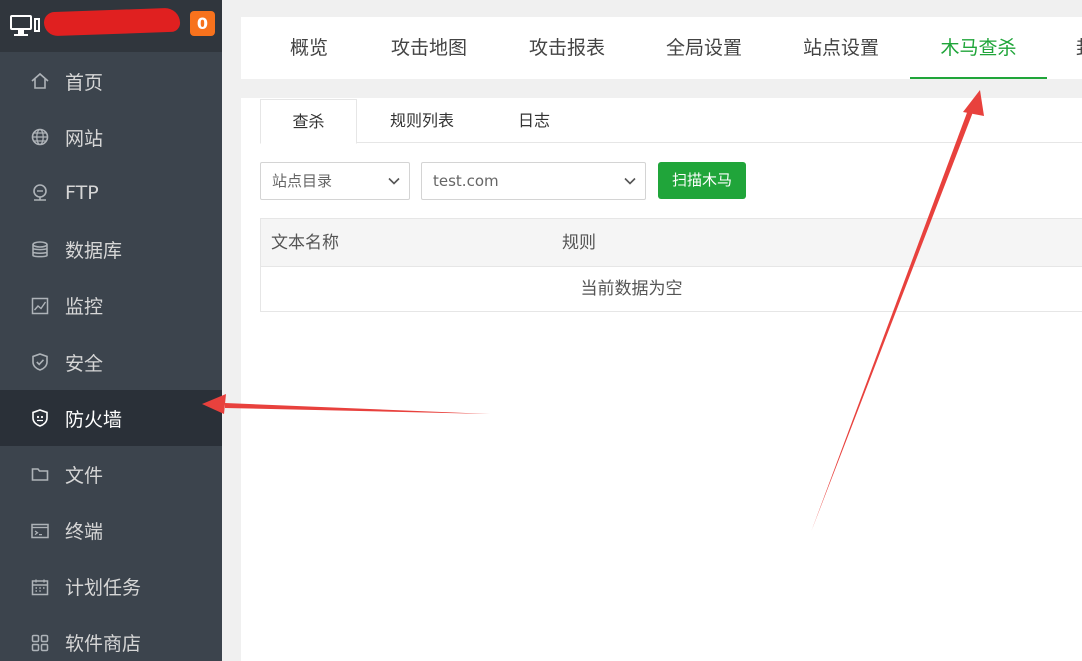 The image size is (1082, 661). I want to click on scan-trojan-button: 扫描木马, so click(702, 180).